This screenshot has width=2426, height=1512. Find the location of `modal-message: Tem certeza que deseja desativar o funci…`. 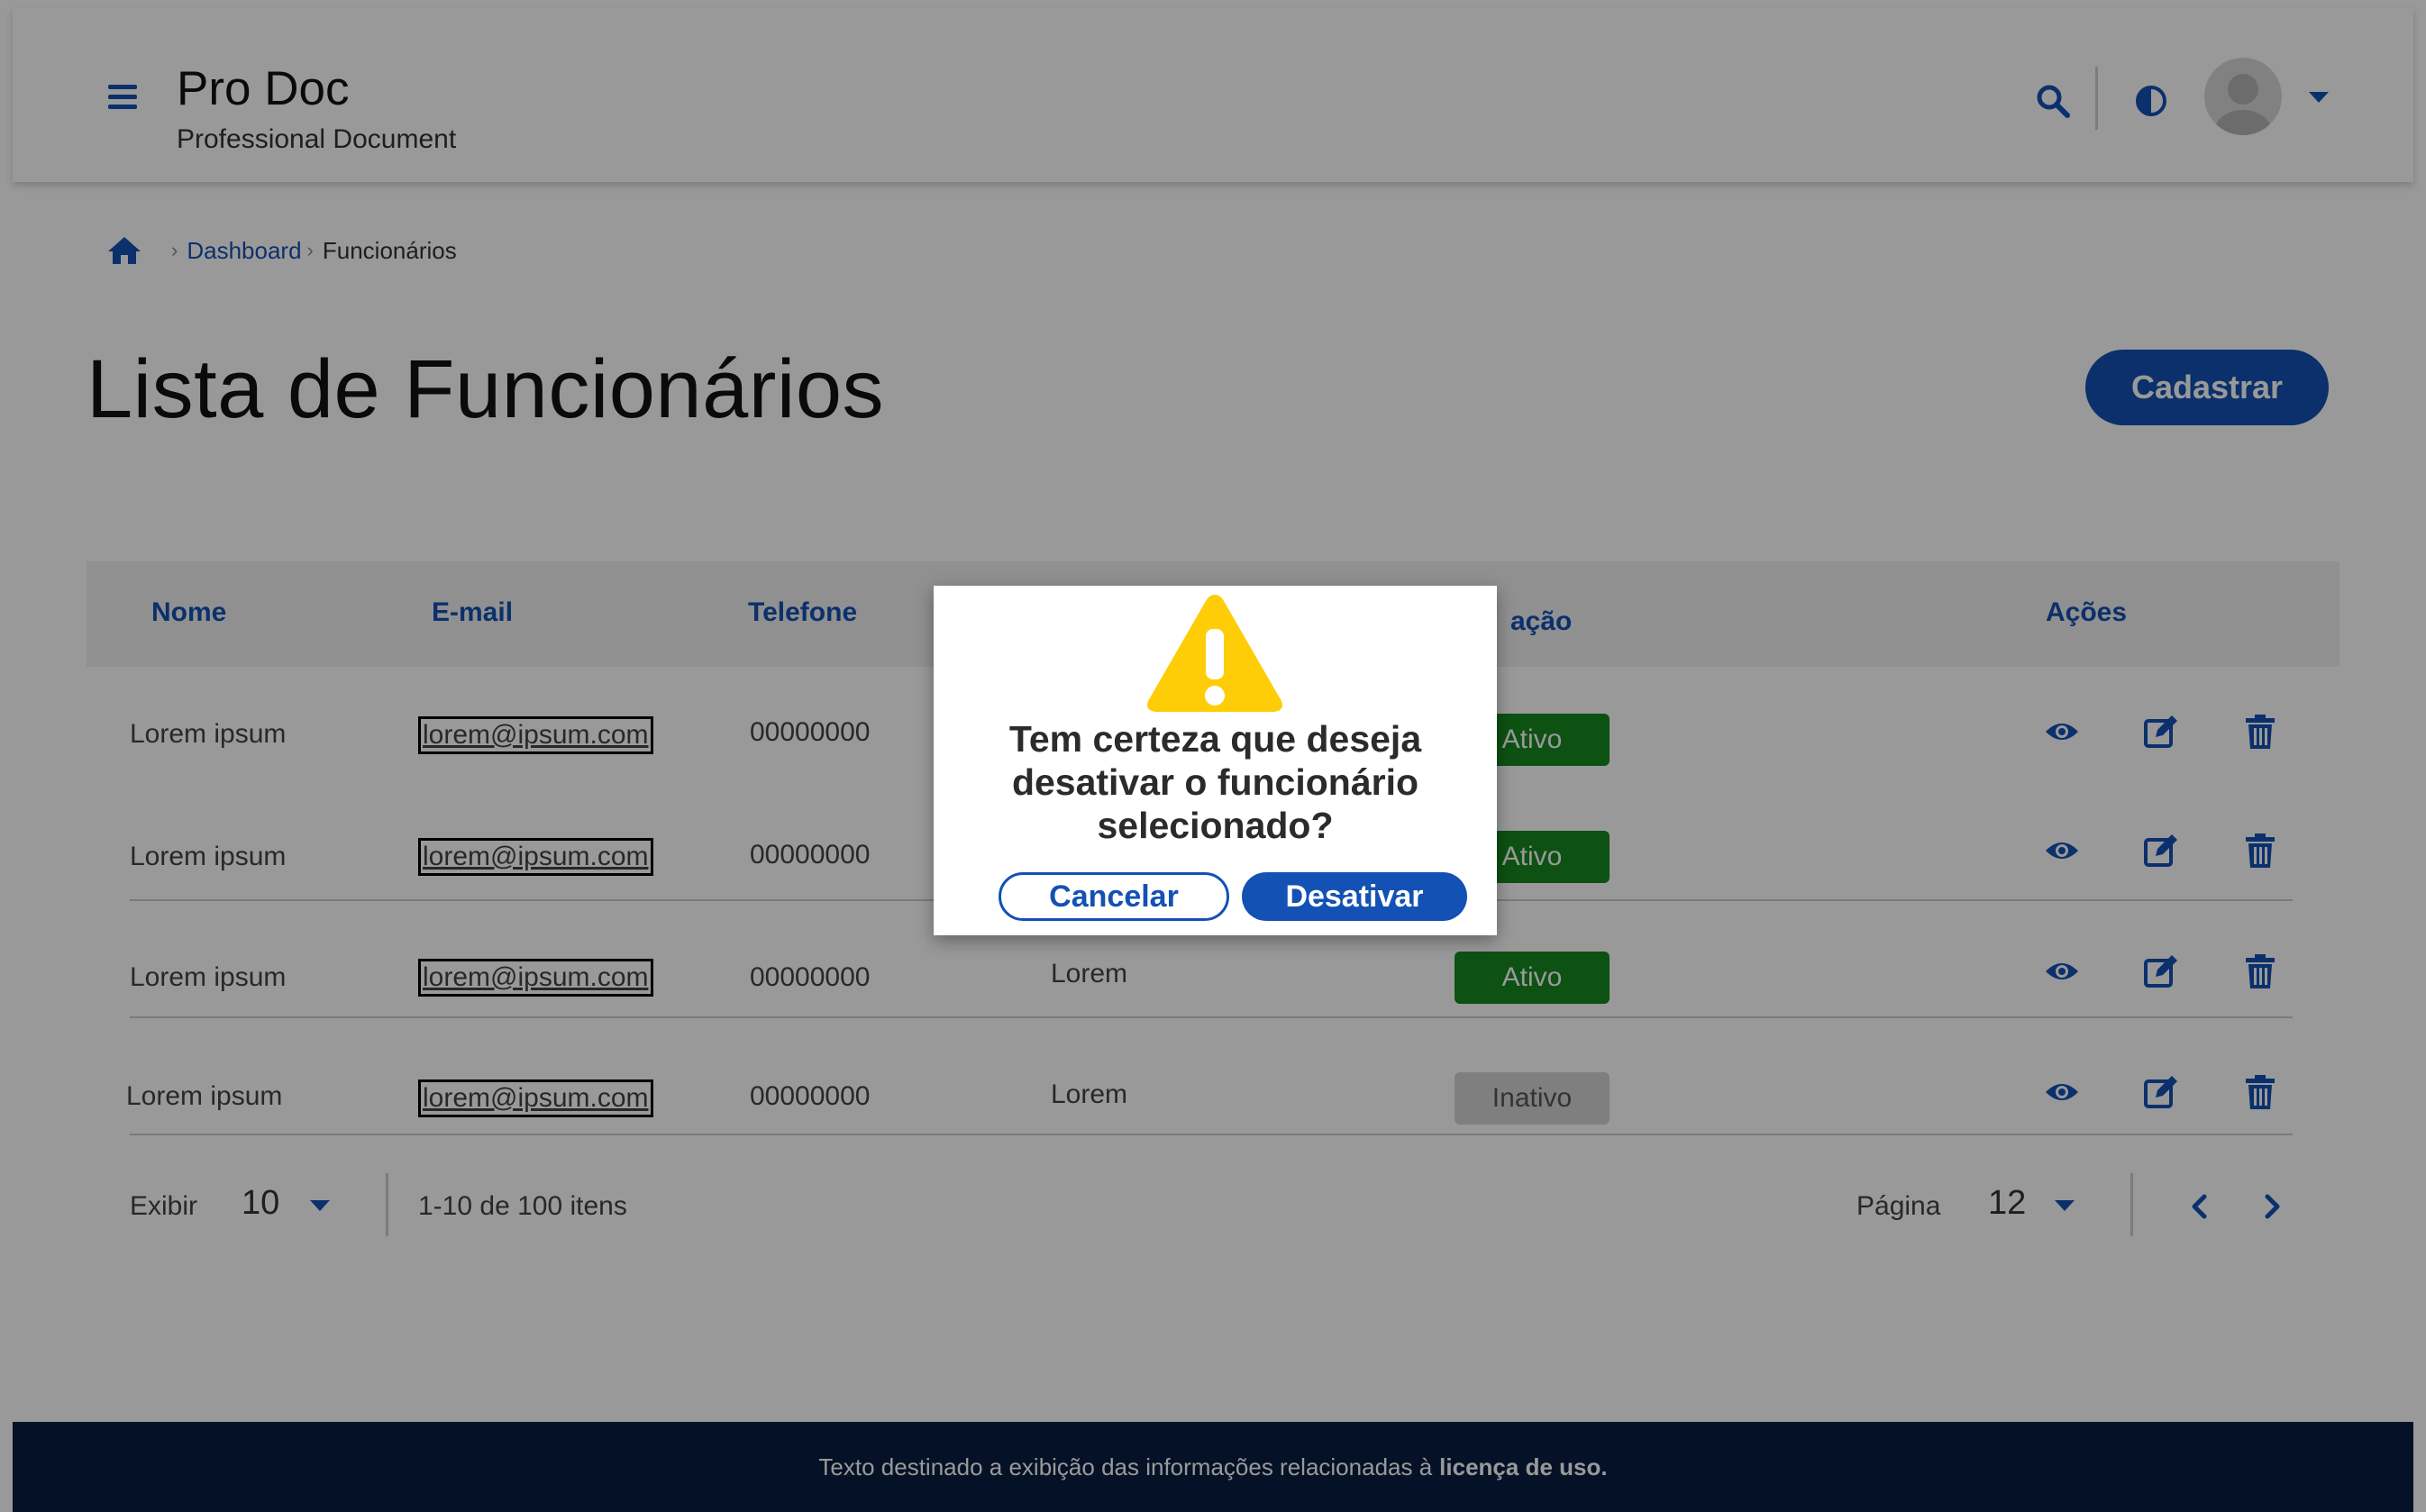

modal-message: Tem certeza que deseja desativar o funci… is located at coordinates (1215, 782).